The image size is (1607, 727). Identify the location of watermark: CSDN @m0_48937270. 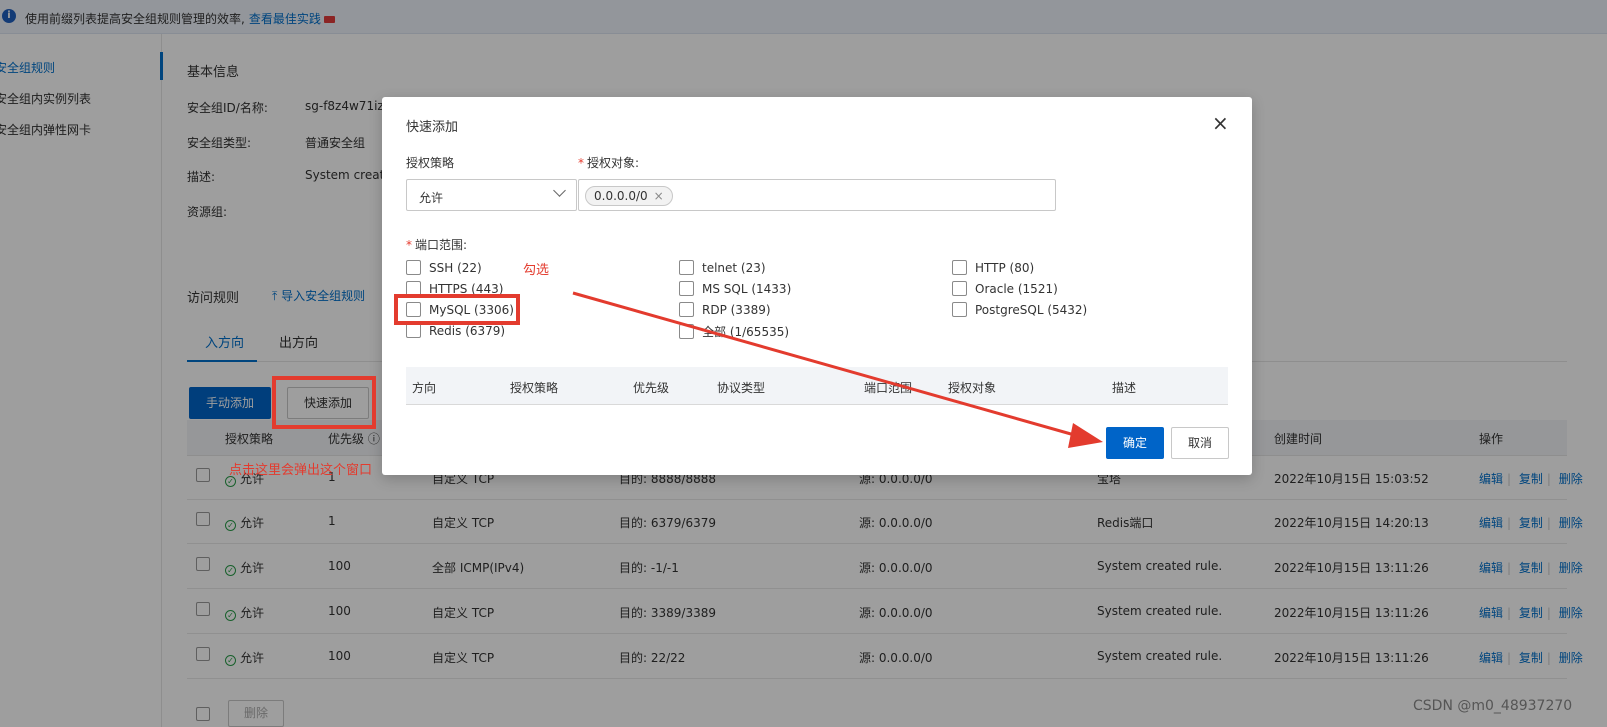
(1493, 706).